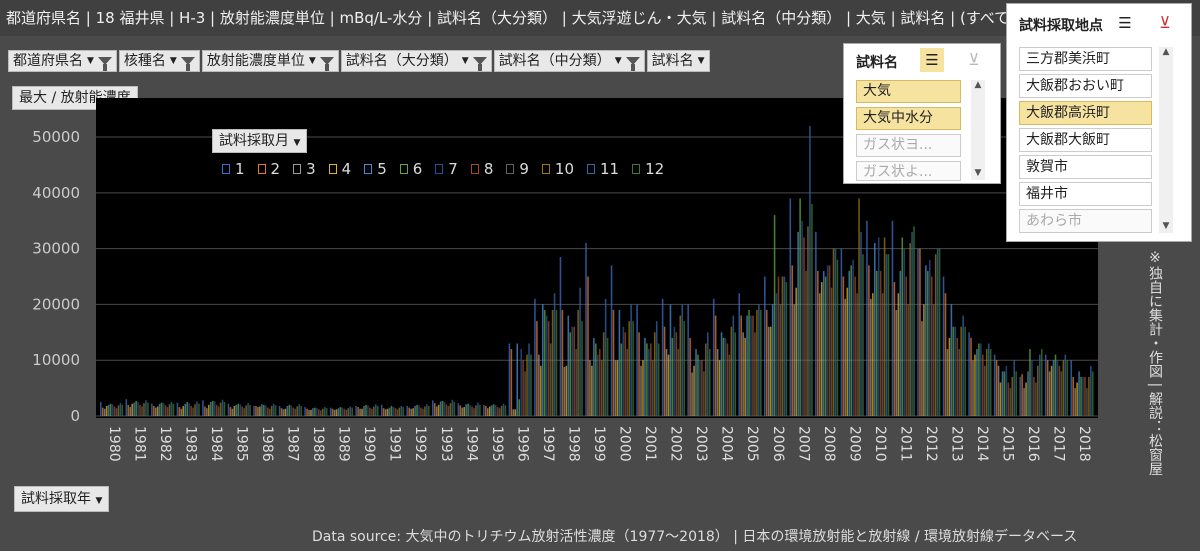  What do you see at coordinates (1085, 59) in the screenshot?
I see `slicer-item: 三方郡美浜町` at bounding box center [1085, 59].